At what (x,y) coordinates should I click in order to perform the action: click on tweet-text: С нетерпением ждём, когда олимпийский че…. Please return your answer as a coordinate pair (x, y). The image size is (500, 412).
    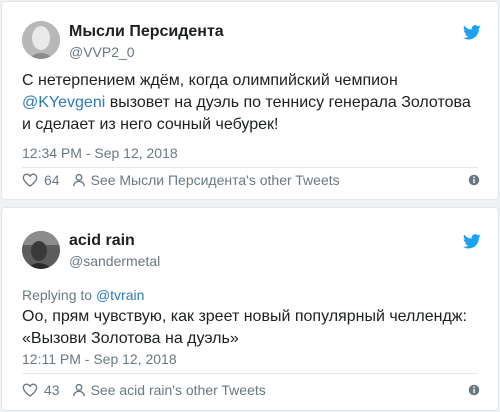
    Looking at the image, I should click on (246, 102).